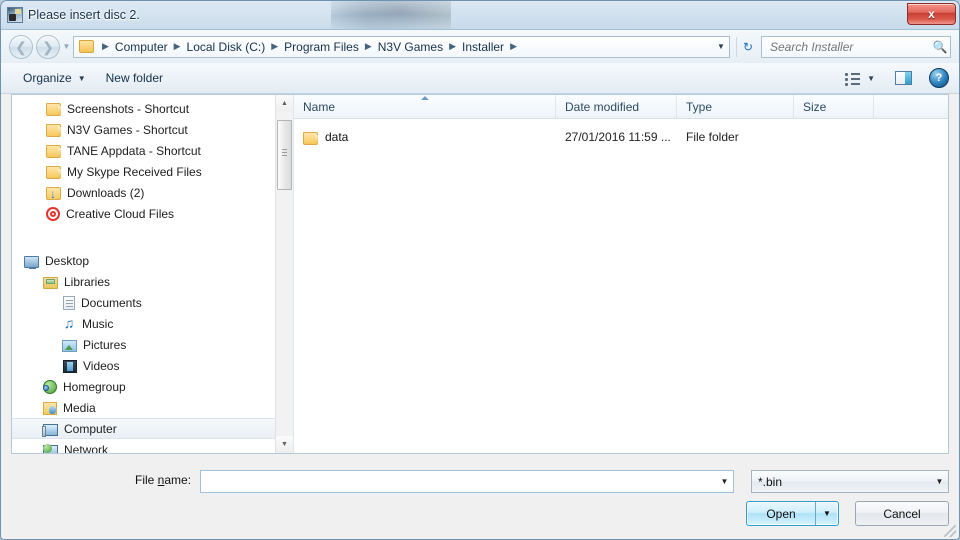  Describe the element at coordinates (939, 78) in the screenshot. I see `help-button: ?` at that location.